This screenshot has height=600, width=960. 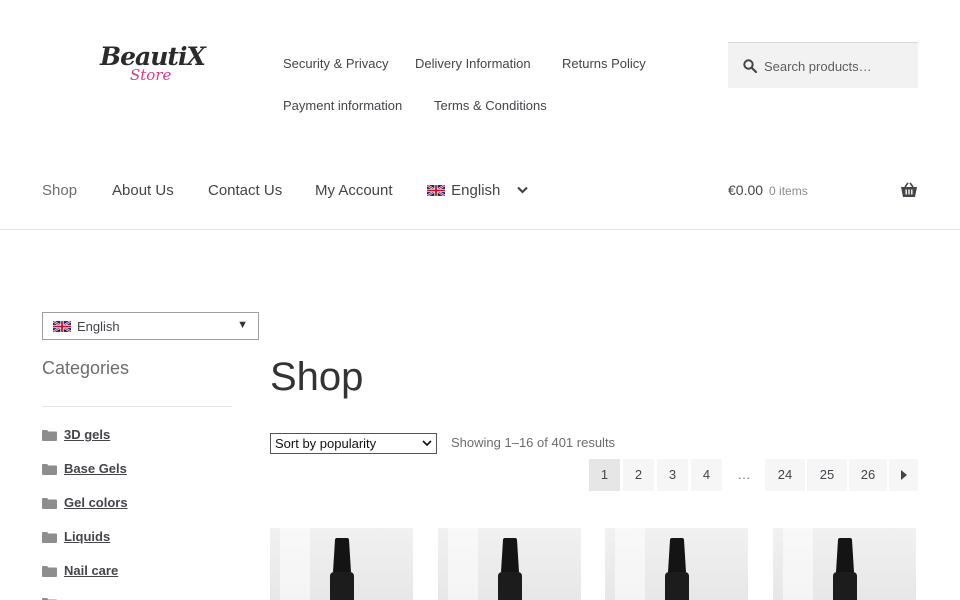 What do you see at coordinates (87, 536) in the screenshot?
I see `category-link: Liquids` at bounding box center [87, 536].